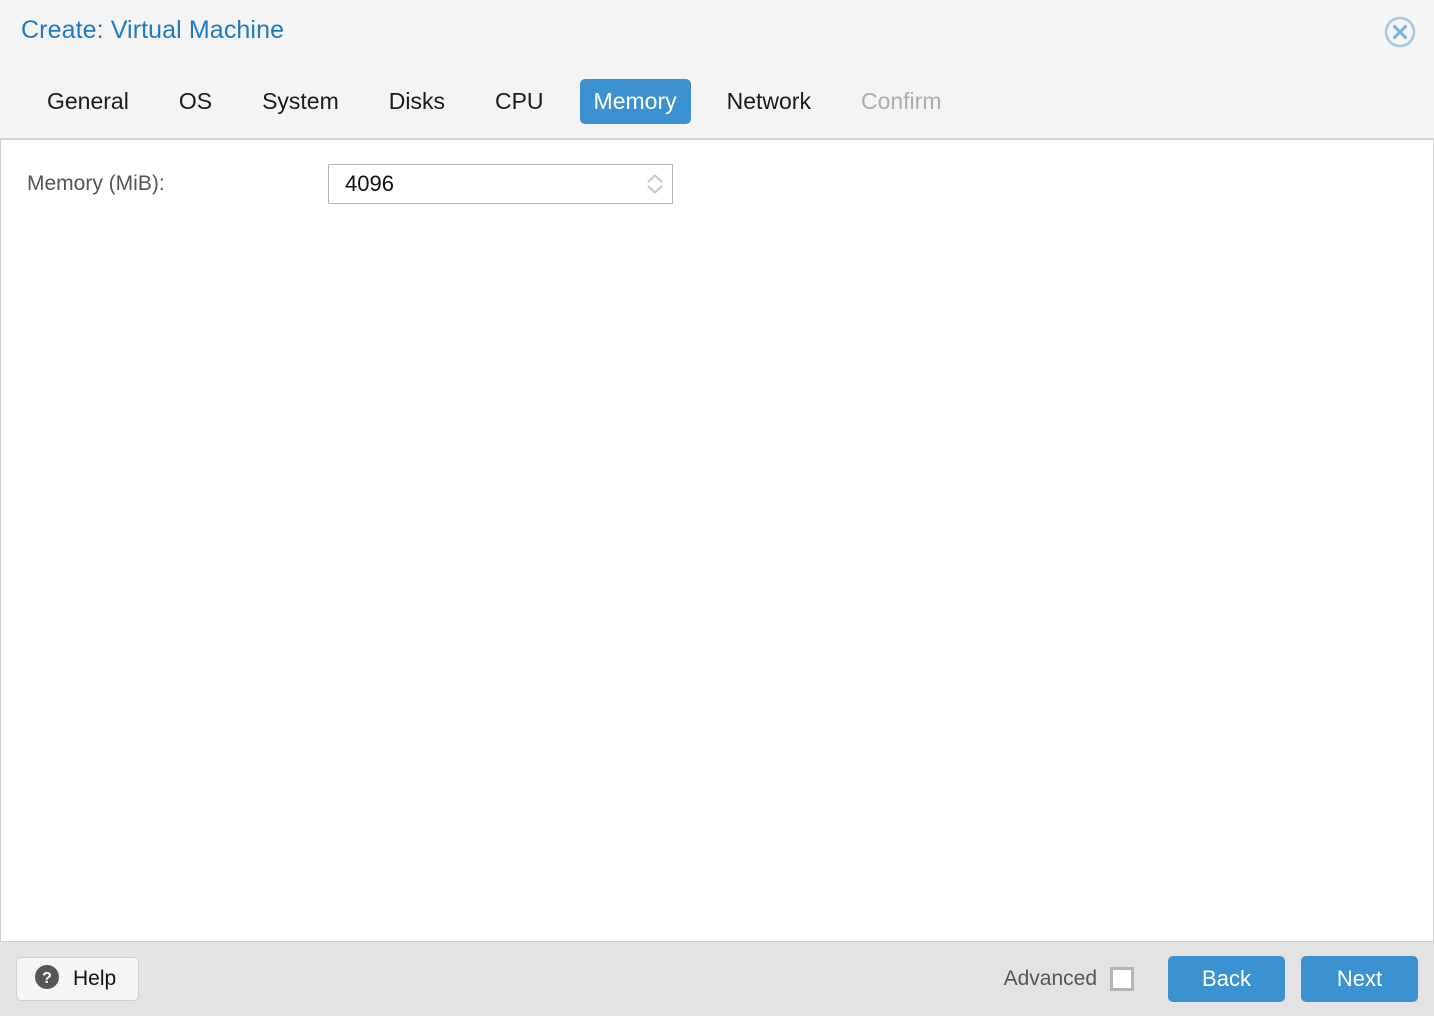  What do you see at coordinates (655, 189) in the screenshot?
I see `chevron-down-icon` at bounding box center [655, 189].